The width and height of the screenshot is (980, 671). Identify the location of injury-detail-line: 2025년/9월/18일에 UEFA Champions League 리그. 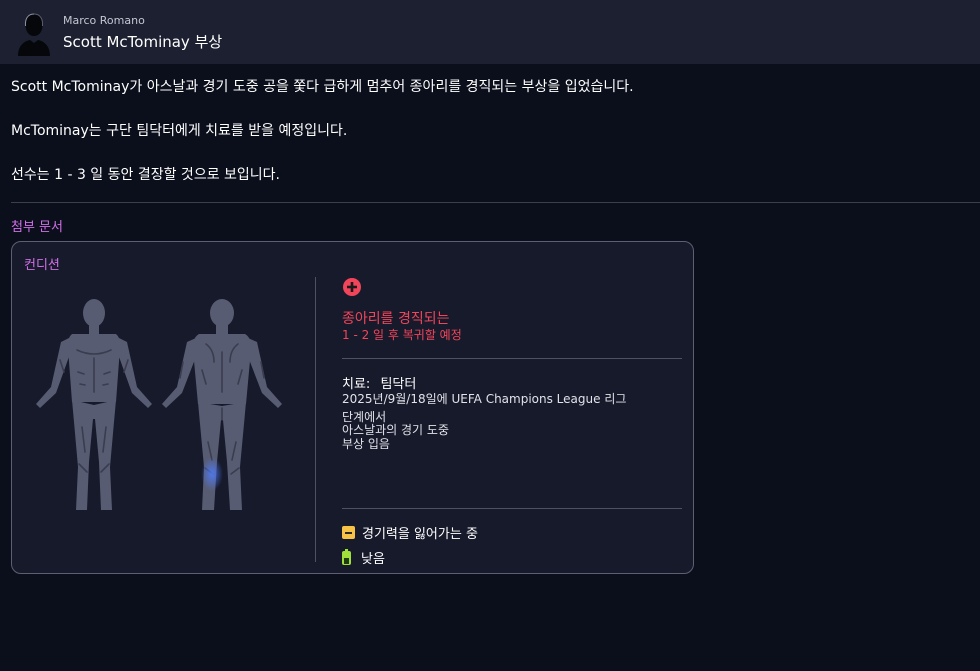
(484, 399).